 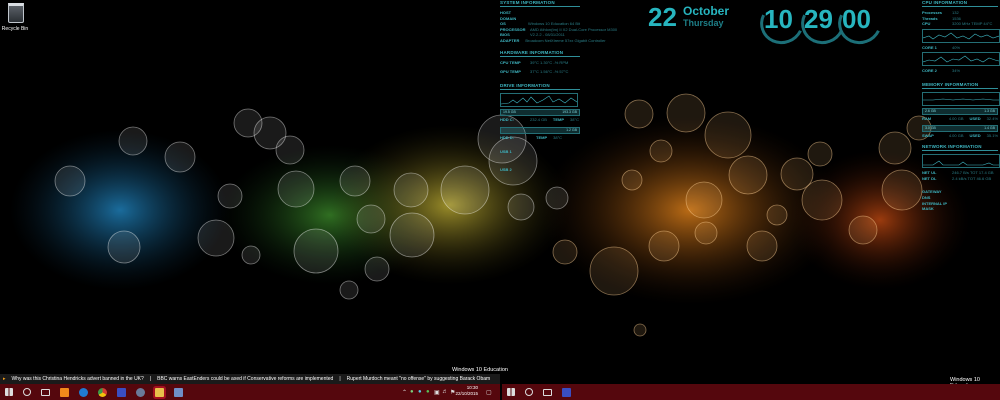 What do you see at coordinates (445, 392) in the screenshot?
I see `volume-icon: ♬` at bounding box center [445, 392].